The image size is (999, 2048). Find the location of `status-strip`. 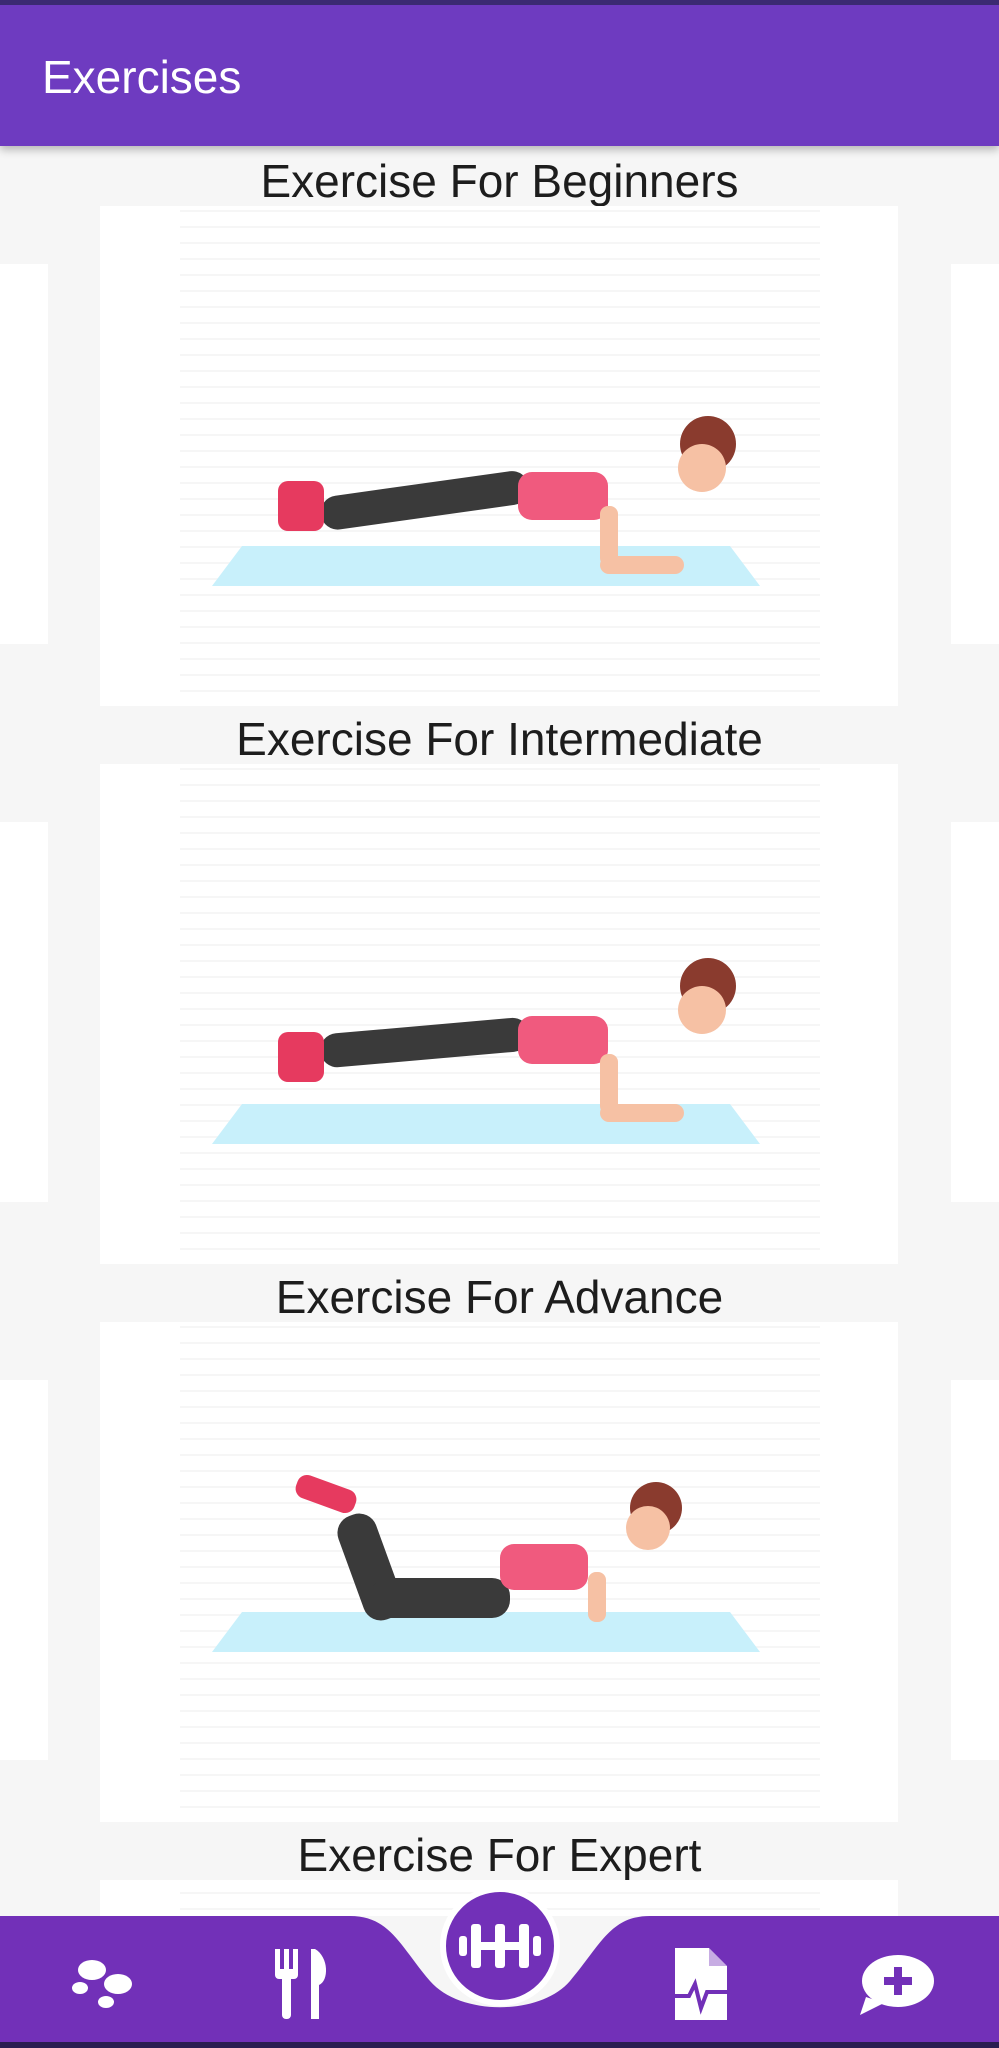

status-strip is located at coordinates (499, 2).